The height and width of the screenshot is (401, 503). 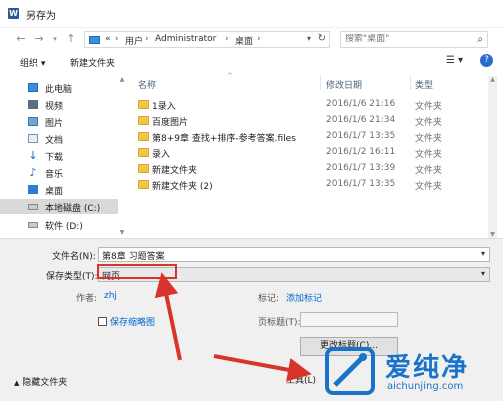 I want to click on annotation-arrows, so click(x=233, y=327).